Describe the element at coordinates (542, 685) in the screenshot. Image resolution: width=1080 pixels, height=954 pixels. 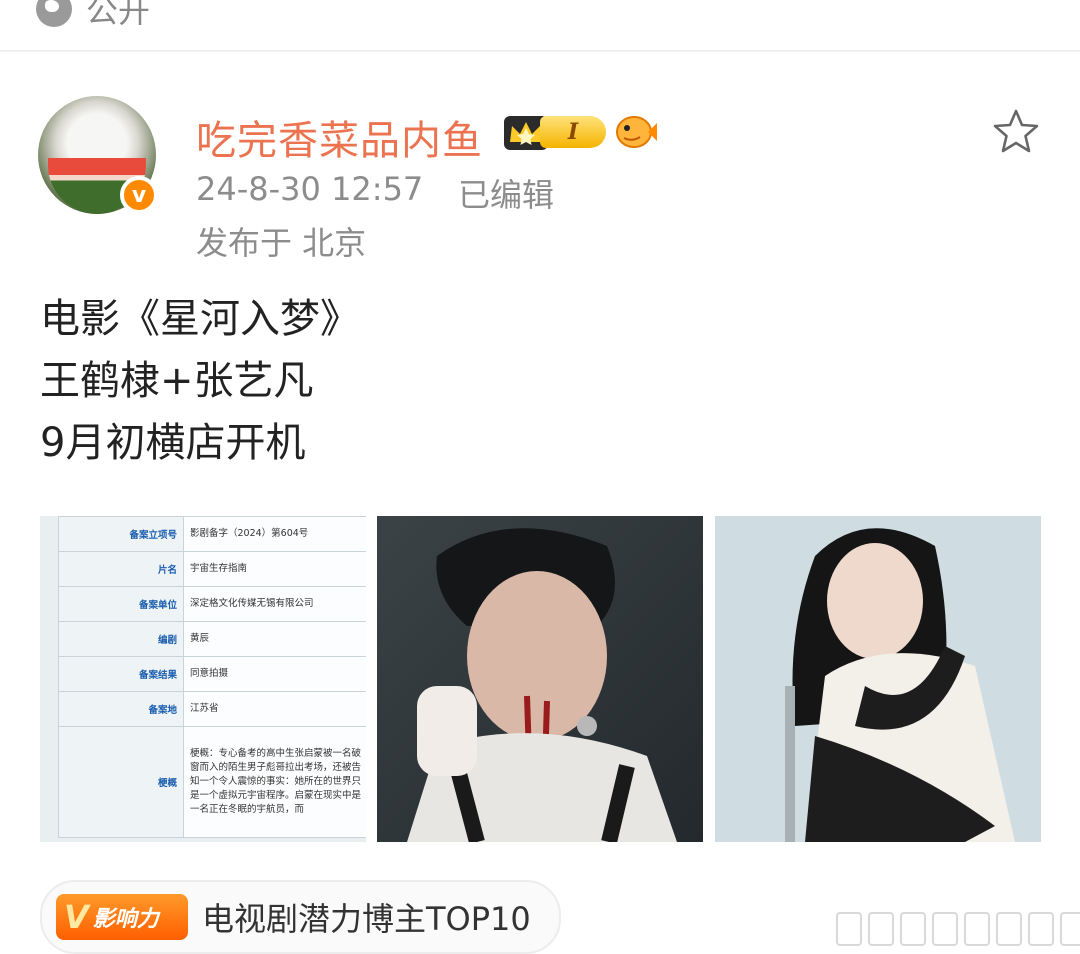
I see `actor-photo` at that location.